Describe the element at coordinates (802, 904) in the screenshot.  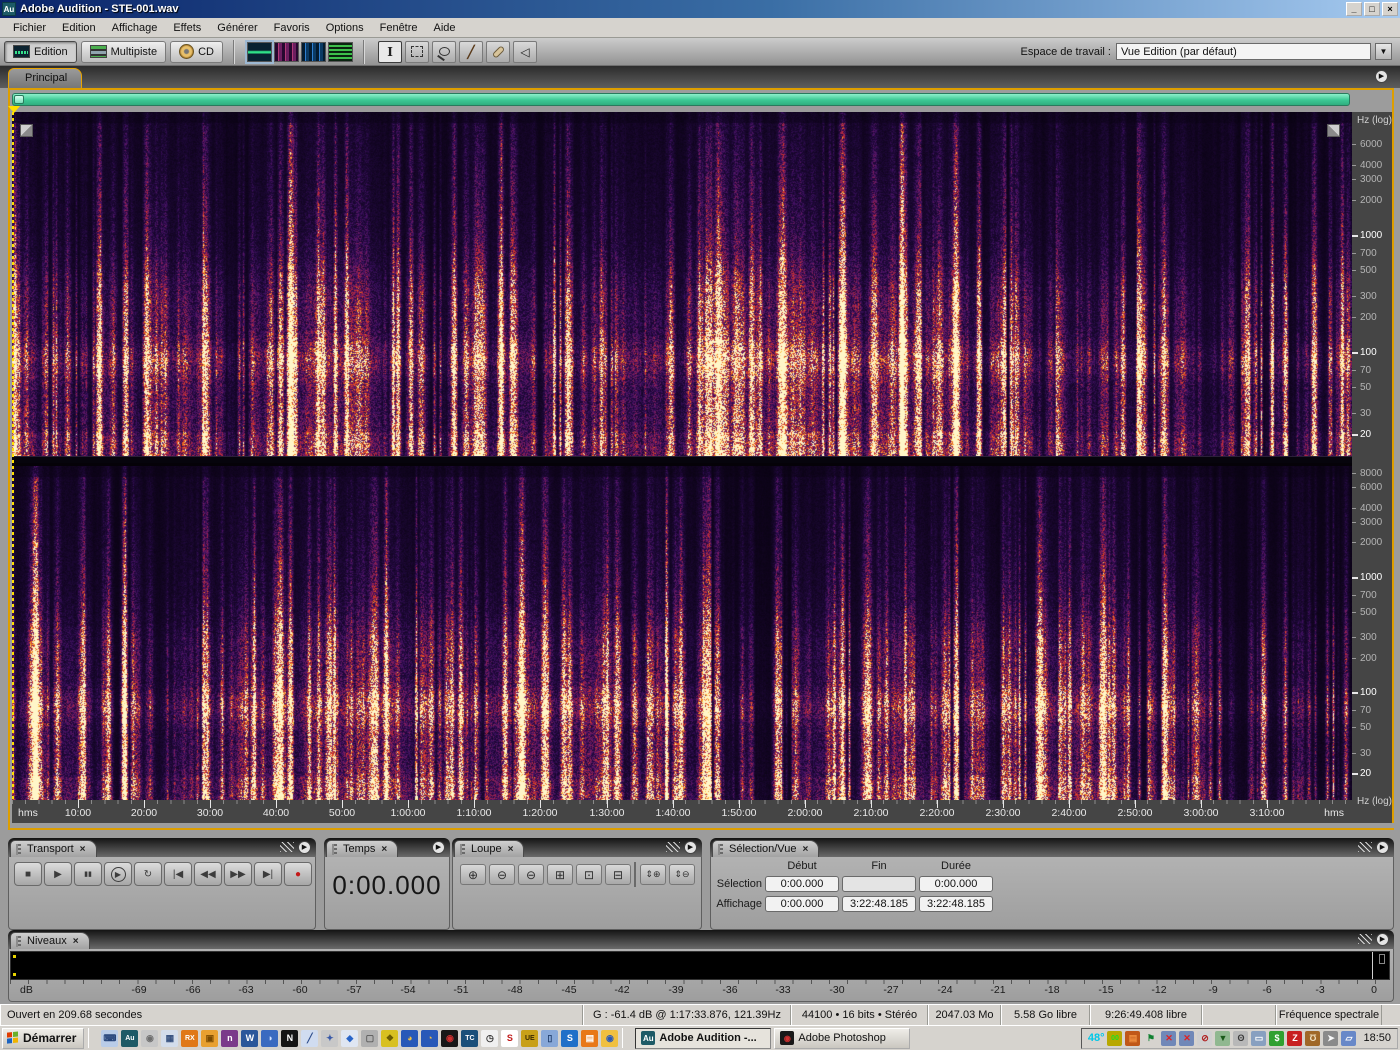
I see `affichage-debut-field: 0:00.000` at that location.